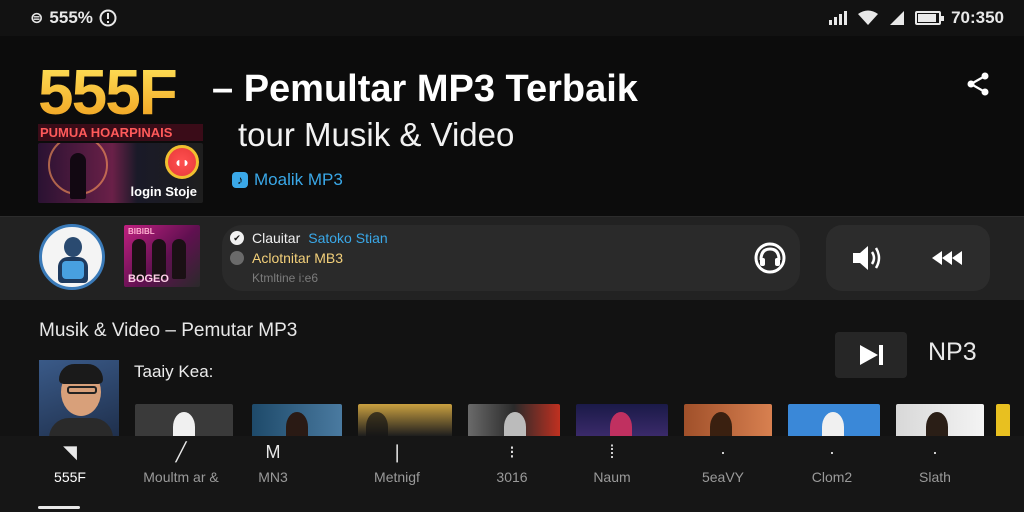  I want to click on active-tab-indicator, so click(59, 507).